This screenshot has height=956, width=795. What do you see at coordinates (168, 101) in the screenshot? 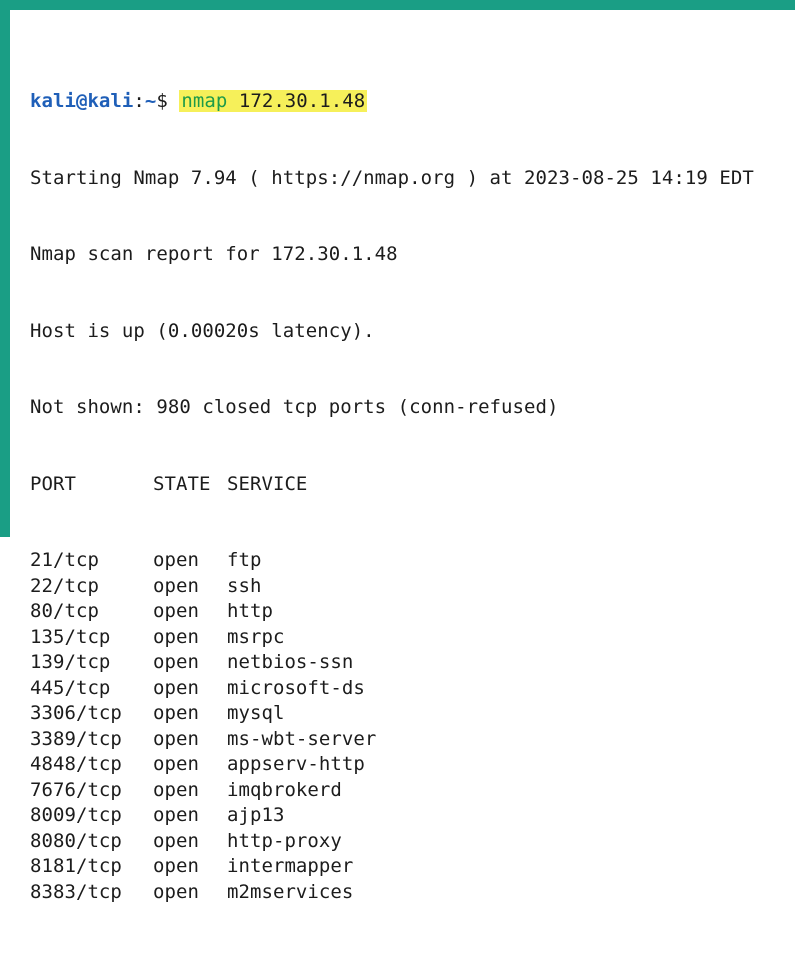
I see `prompt-symbol: $` at bounding box center [168, 101].